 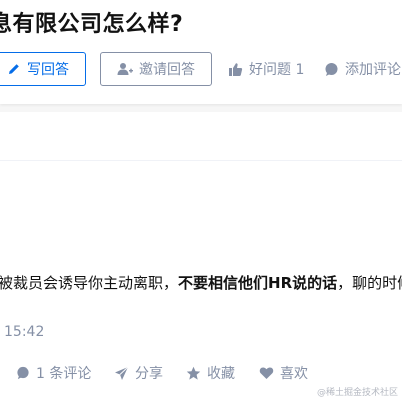 I want to click on comments-button: 1 条评论, so click(x=53, y=373).